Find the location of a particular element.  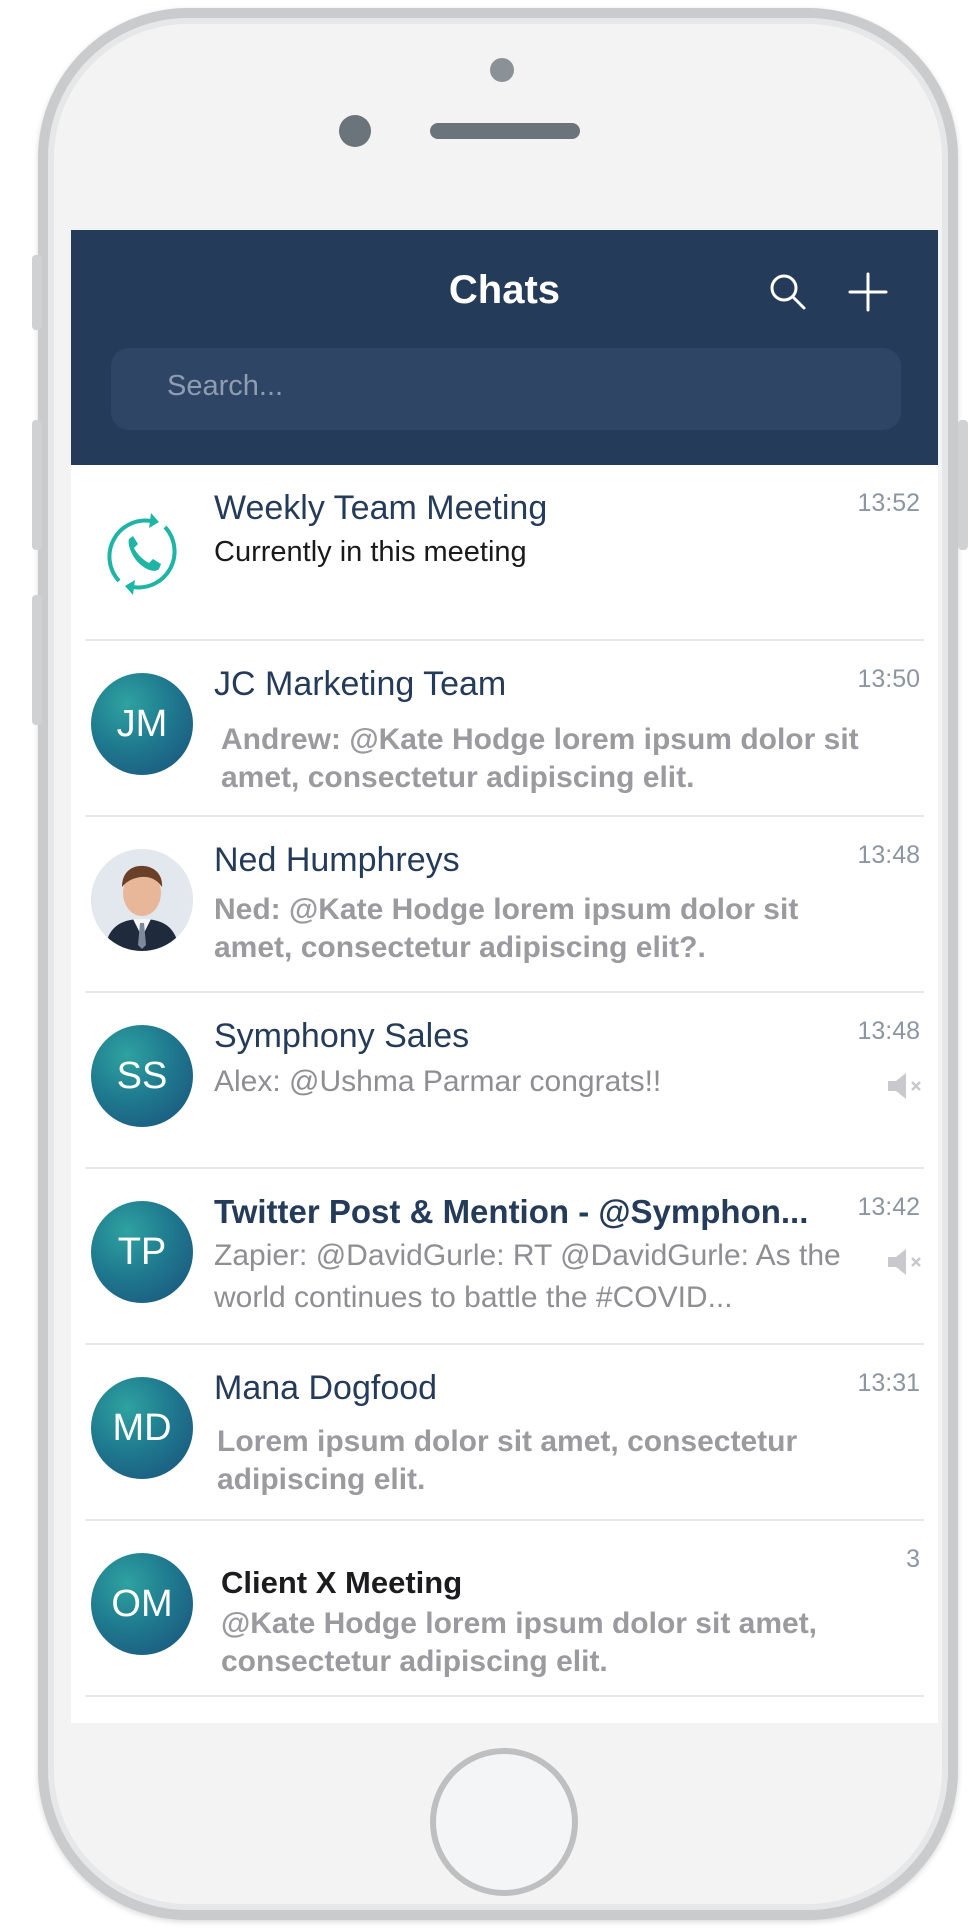

chat-name: JC Marketing Team is located at coordinates (360, 684).